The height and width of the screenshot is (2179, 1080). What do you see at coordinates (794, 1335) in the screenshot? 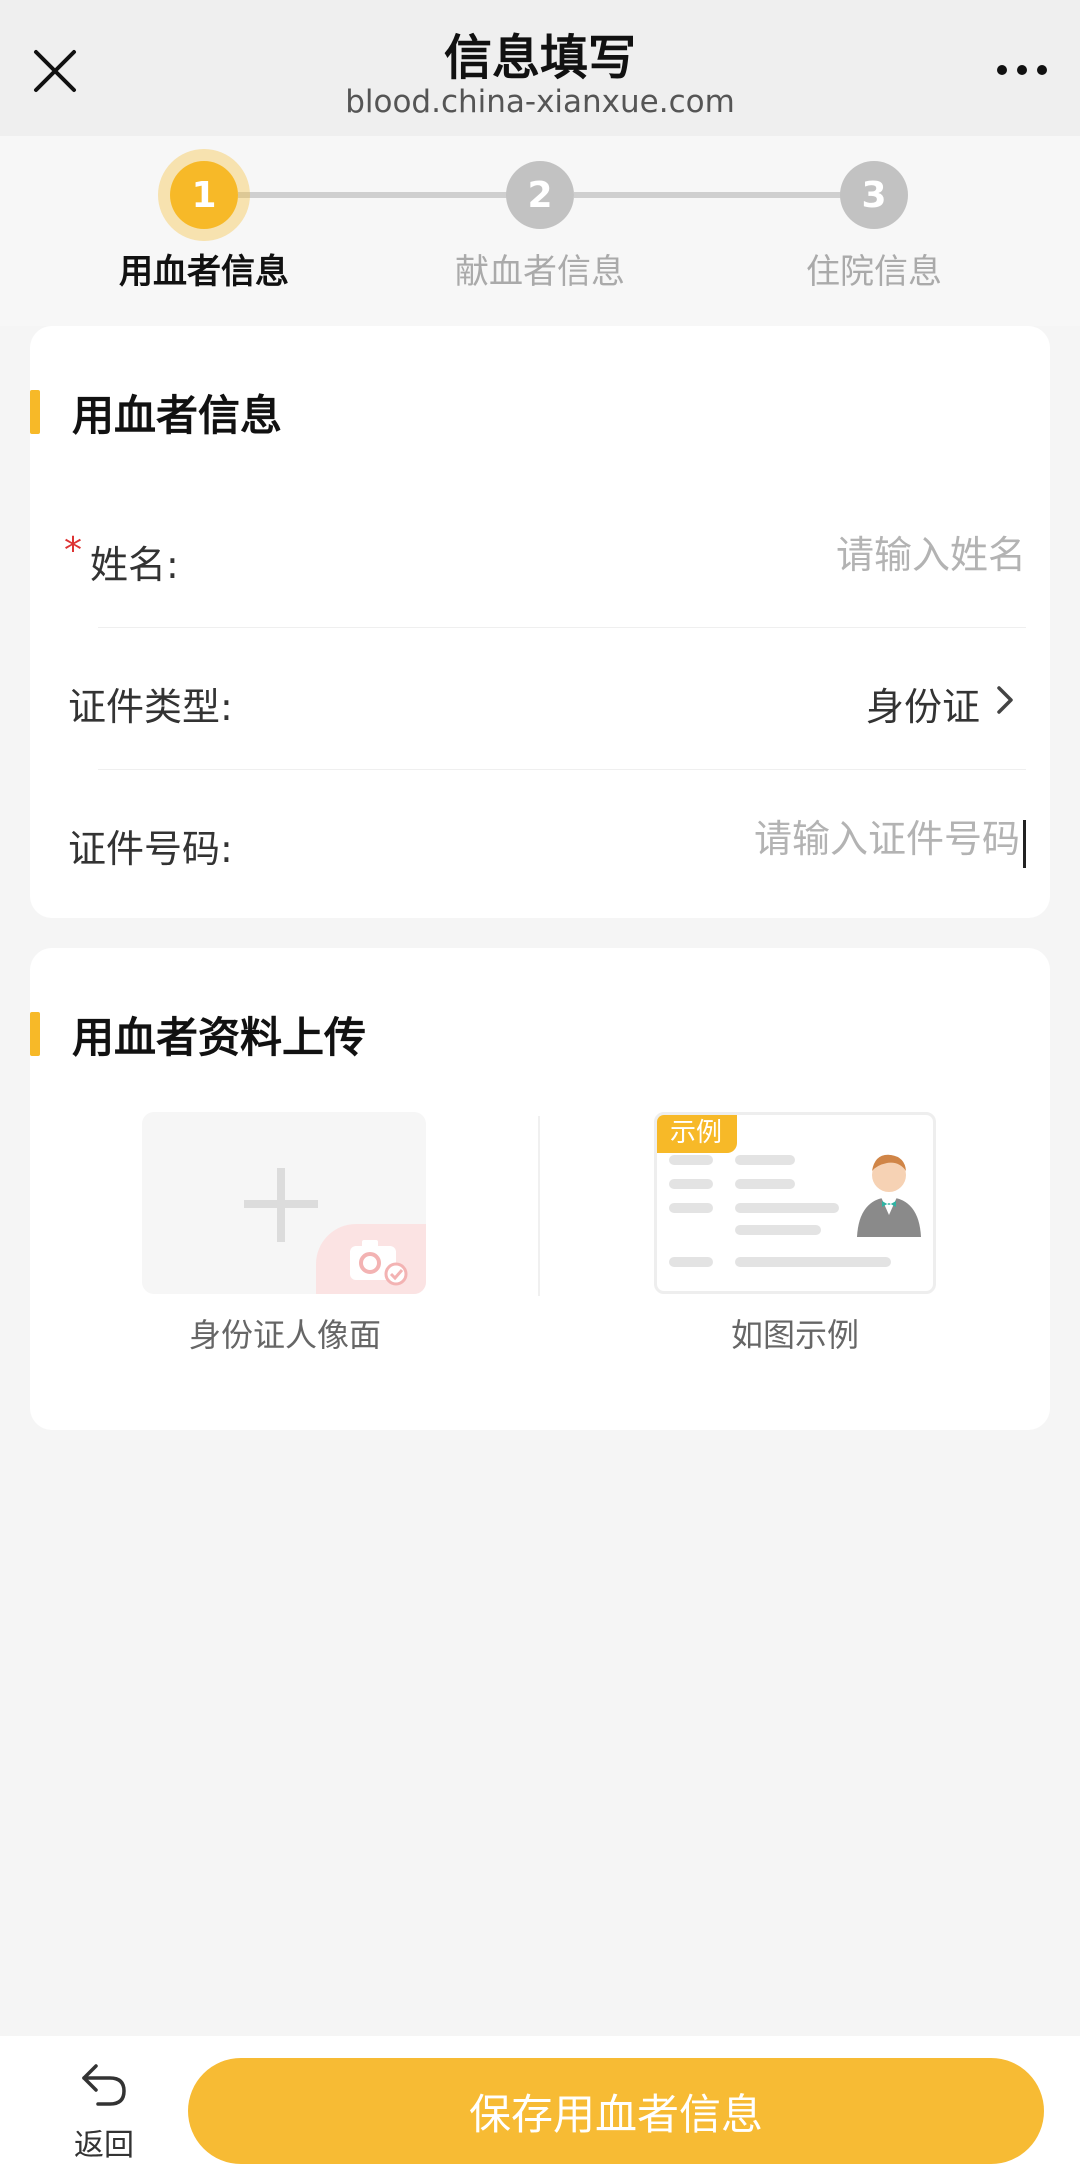
I see `example-label: 如图示例` at bounding box center [794, 1335].